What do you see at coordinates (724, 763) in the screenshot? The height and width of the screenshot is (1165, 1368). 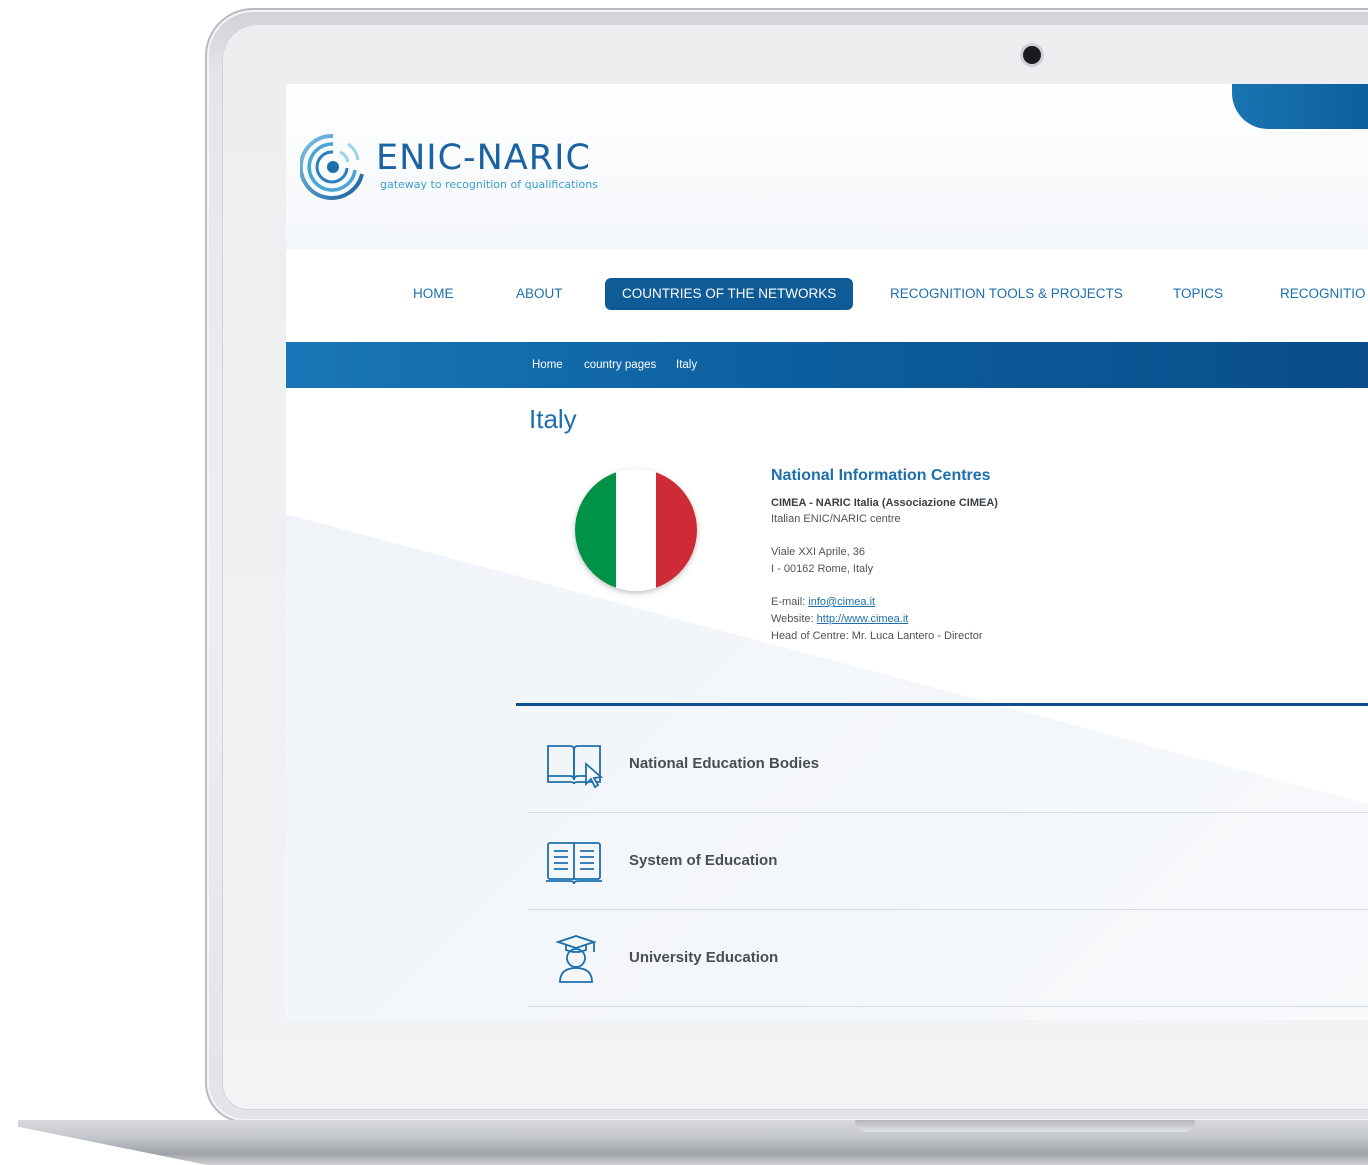 I see `section-label: National Education Bodies` at bounding box center [724, 763].